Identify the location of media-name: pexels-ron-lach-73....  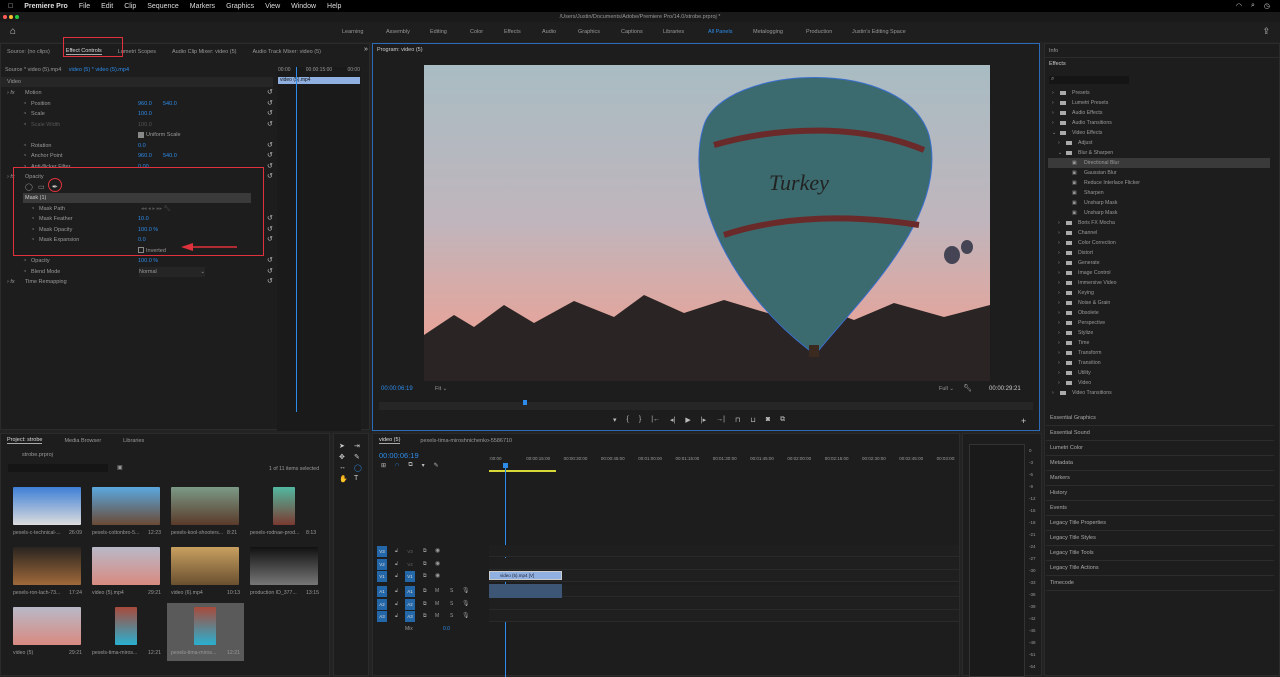
(36, 593).